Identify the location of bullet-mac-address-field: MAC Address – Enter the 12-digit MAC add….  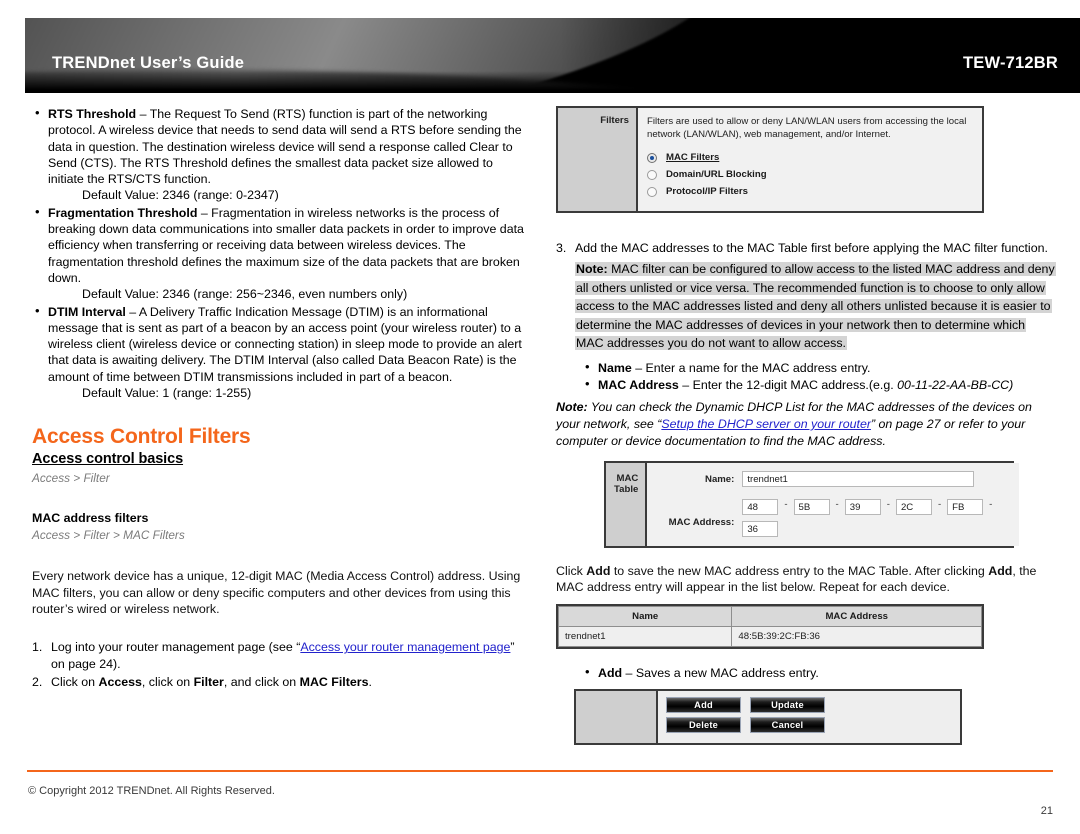
(819, 384).